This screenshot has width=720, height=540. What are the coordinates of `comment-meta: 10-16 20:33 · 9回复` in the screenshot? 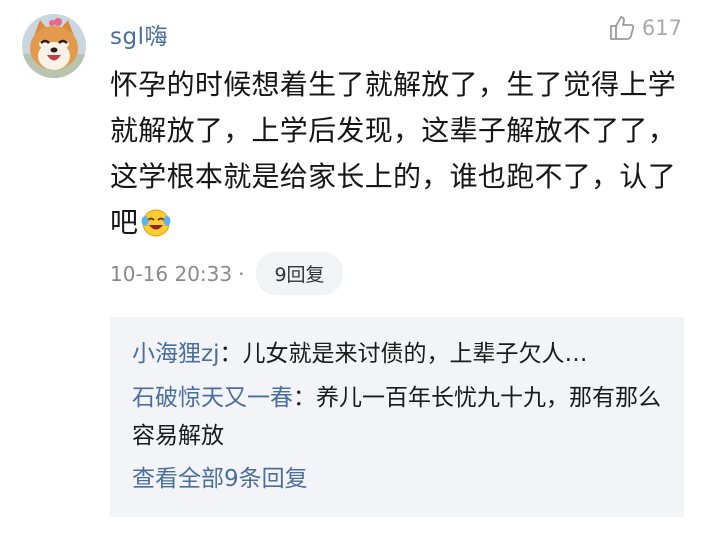 It's located at (226, 273).